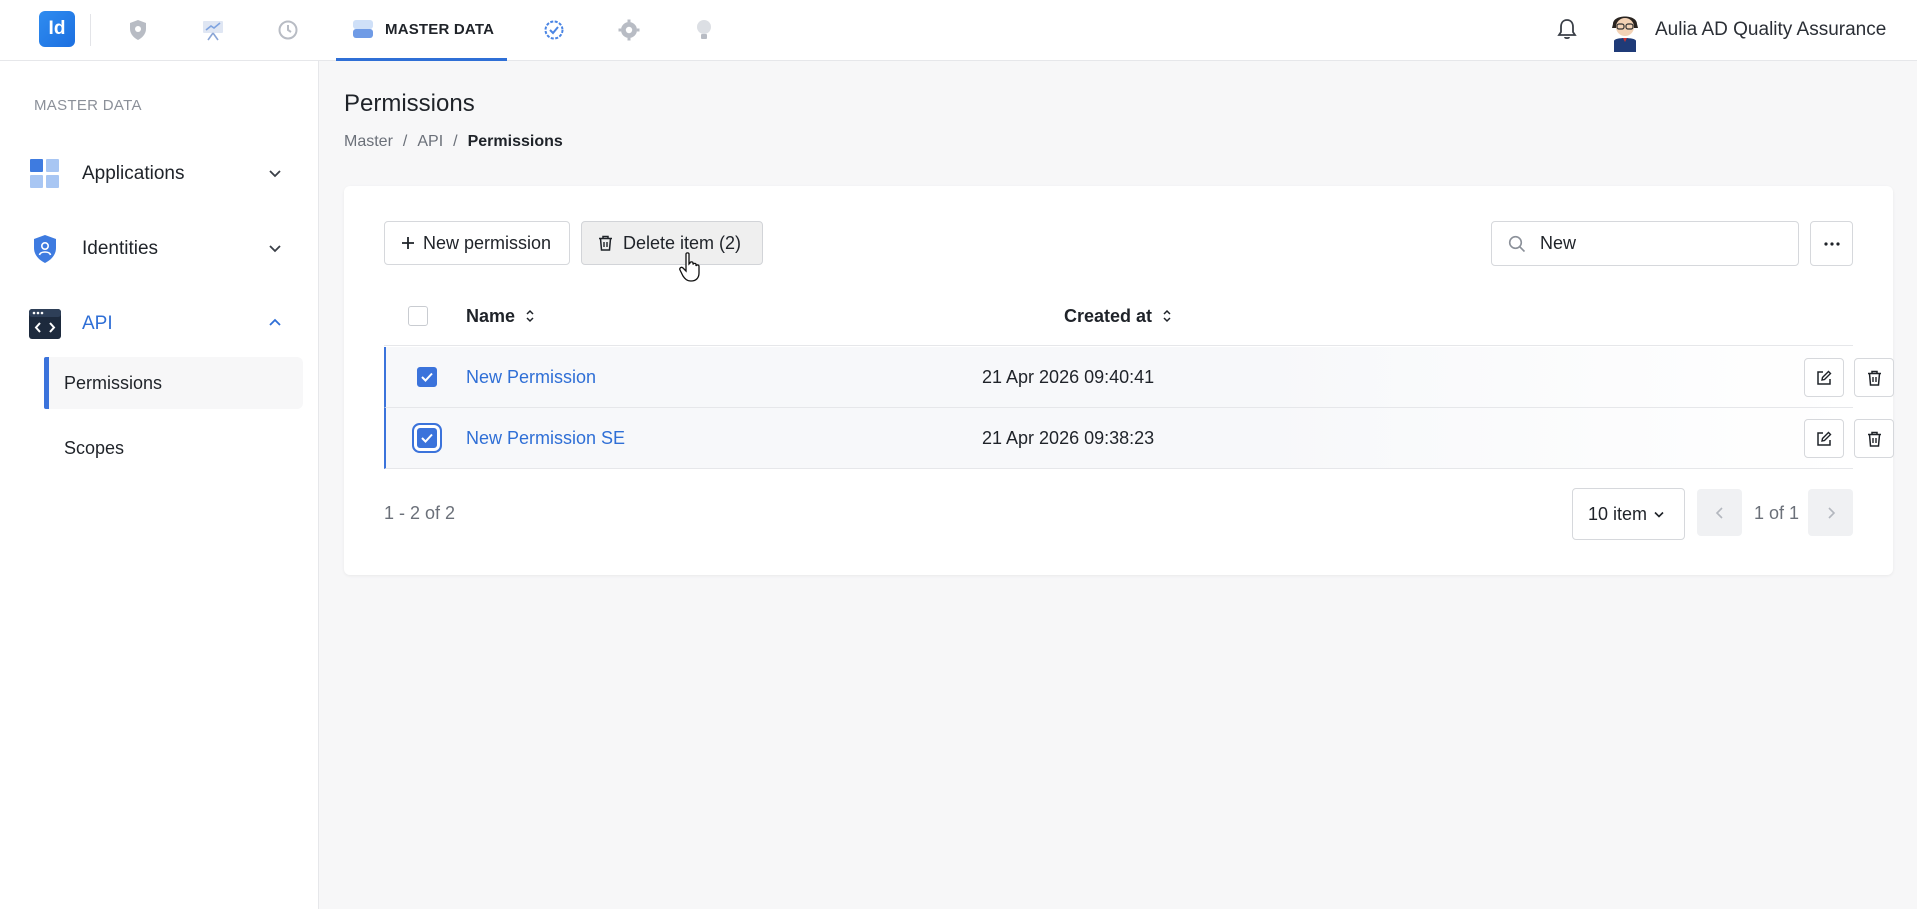 Image resolution: width=1917 pixels, height=909 pixels. I want to click on ellipsis-icon, so click(1831, 243).